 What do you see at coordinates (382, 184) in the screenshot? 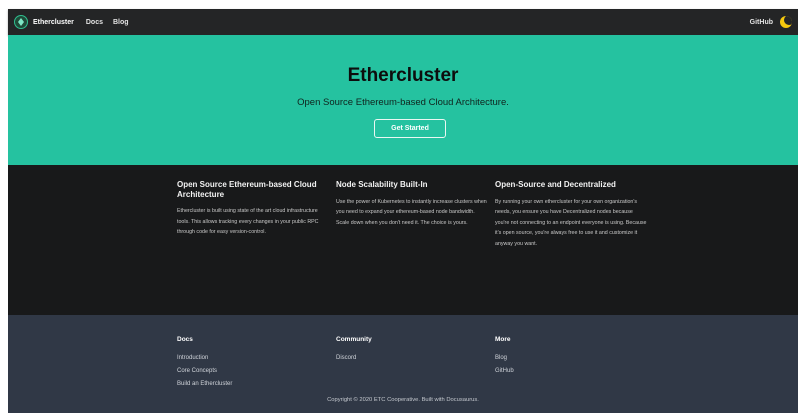
I see `feature-title: Node Scalability Built-In` at bounding box center [382, 184].